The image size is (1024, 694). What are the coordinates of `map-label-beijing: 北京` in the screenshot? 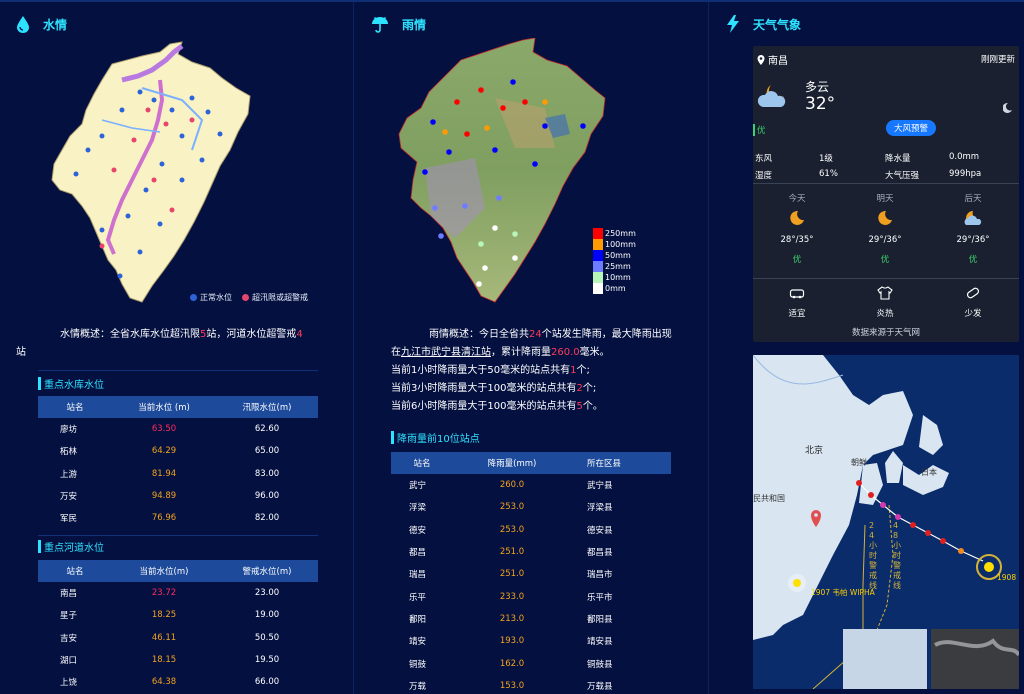 It's located at (814, 451).